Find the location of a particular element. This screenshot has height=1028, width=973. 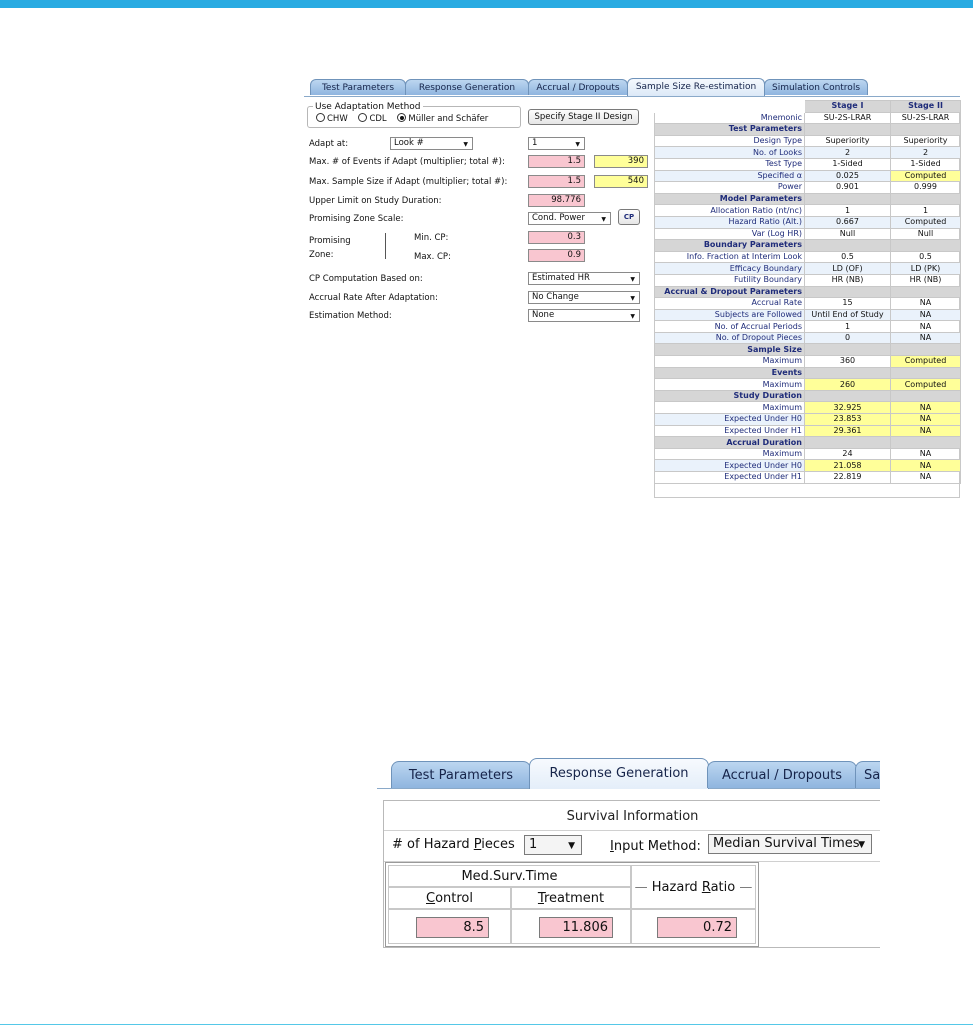

input-method-select: Median Survival Times ▼ is located at coordinates (790, 844).